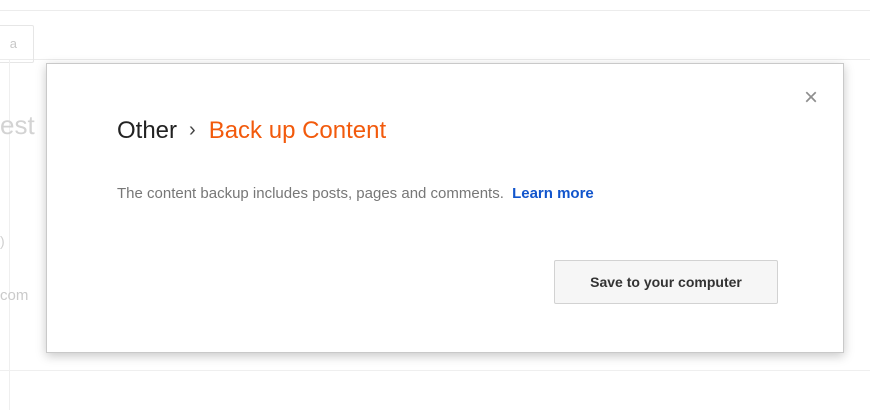 The width and height of the screenshot is (870, 410). What do you see at coordinates (811, 98) in the screenshot?
I see `close-icon: ×` at bounding box center [811, 98].